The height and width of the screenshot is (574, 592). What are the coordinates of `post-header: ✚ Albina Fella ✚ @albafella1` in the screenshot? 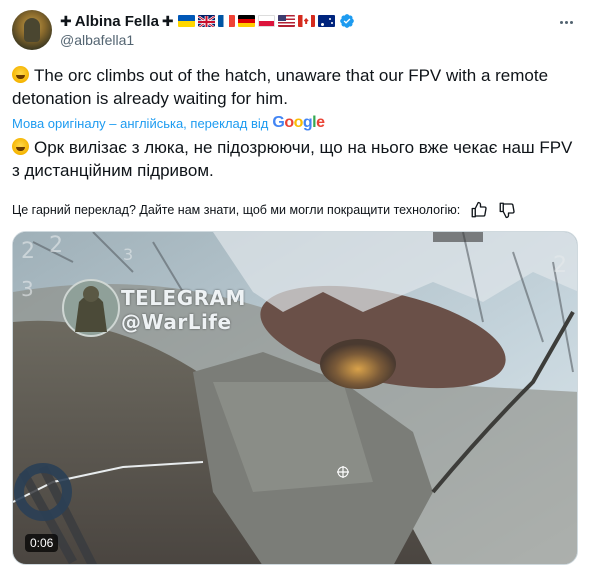 It's located at (296, 30).